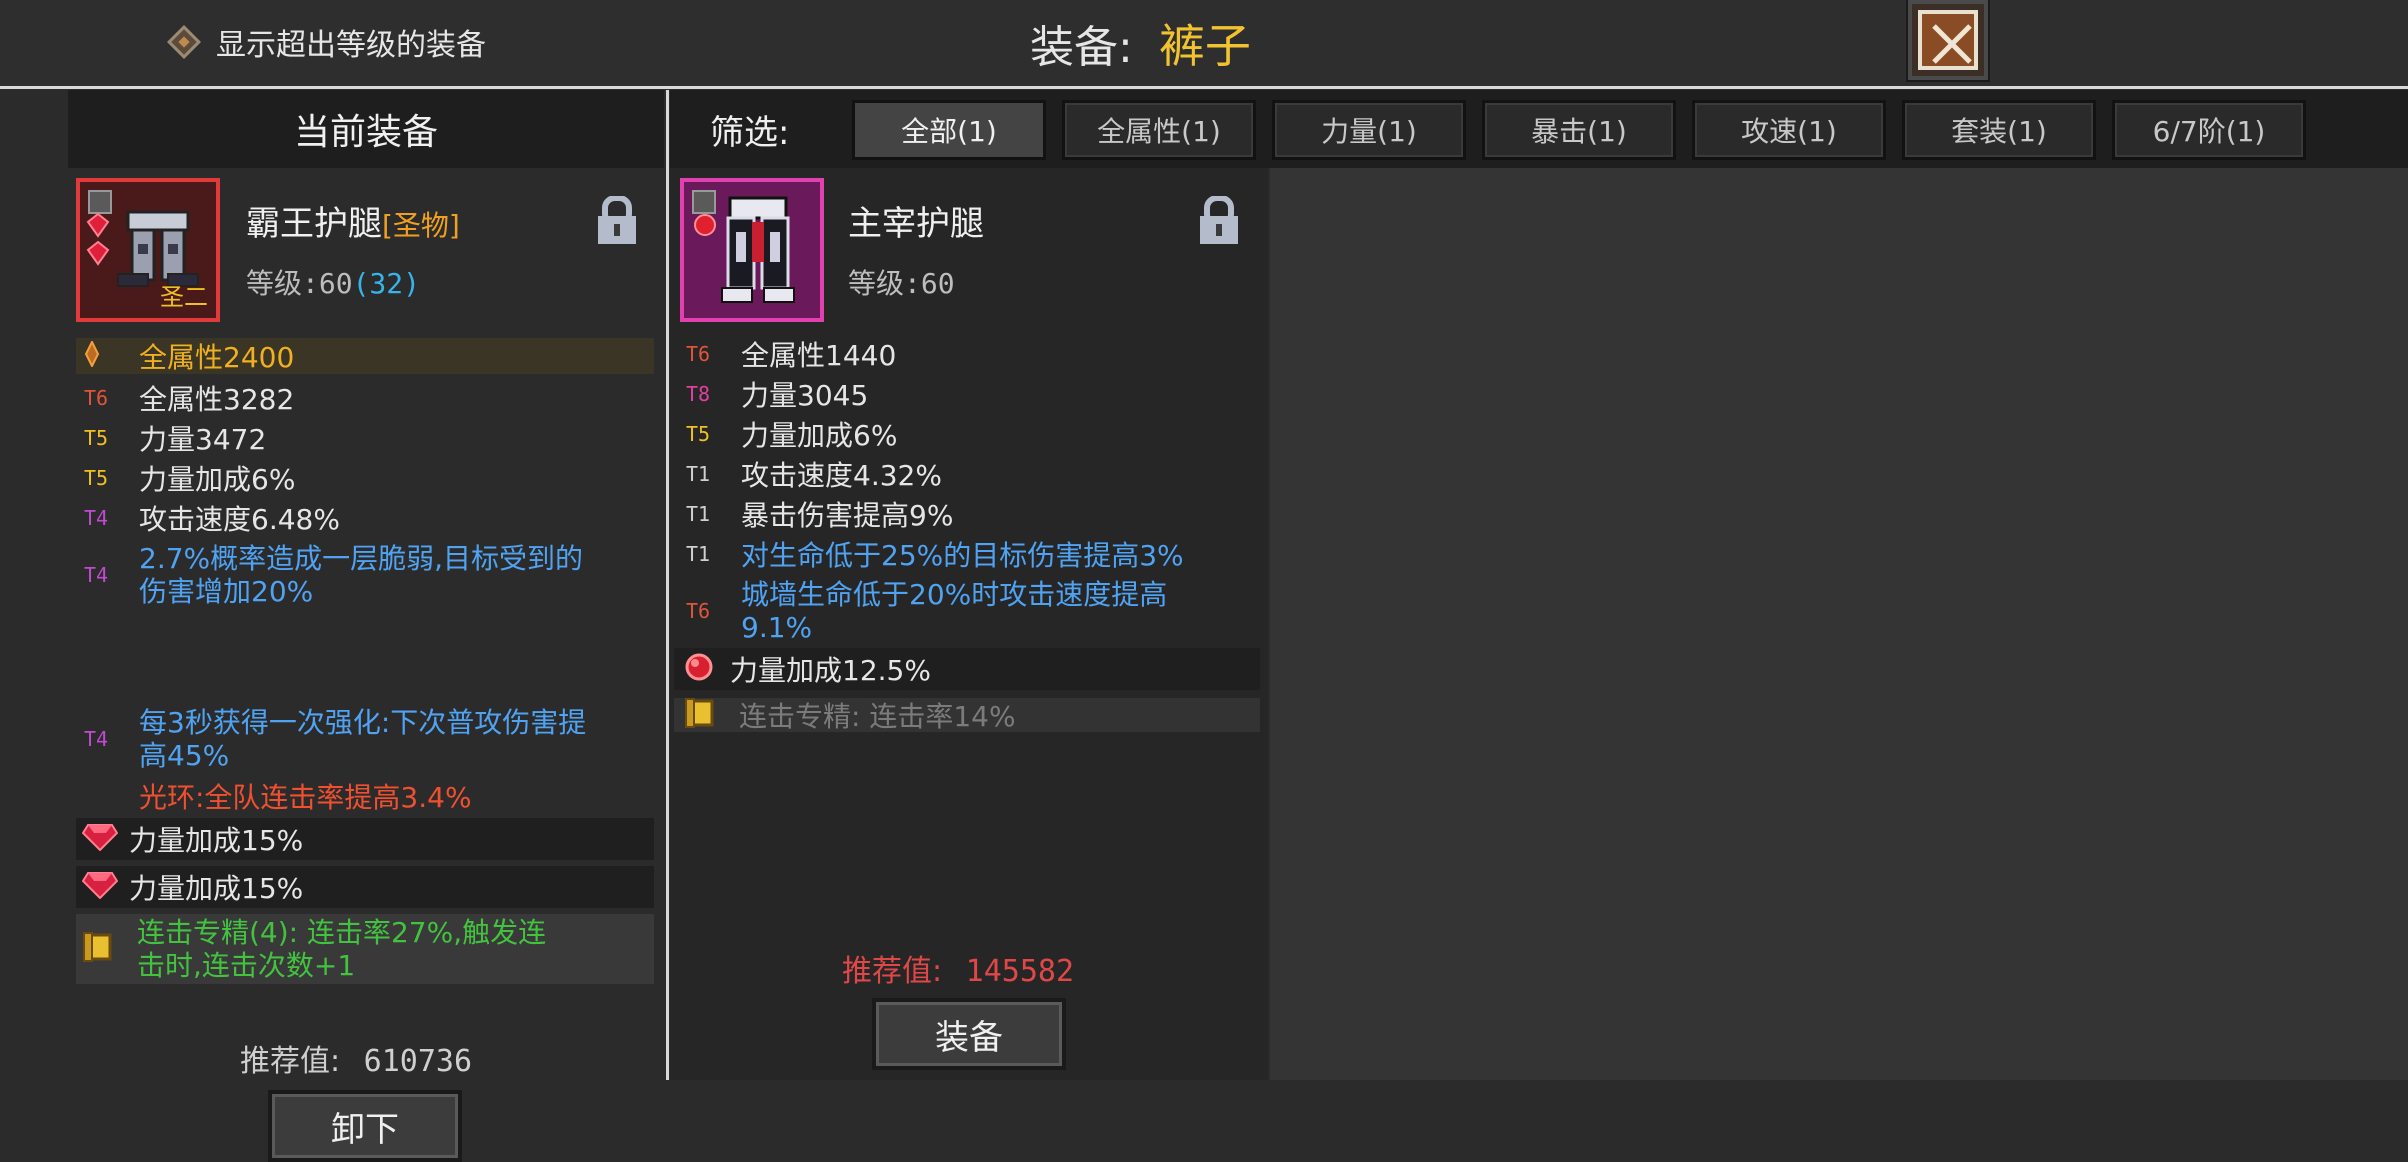  Describe the element at coordinates (949, 130) in the screenshot. I see `filter-tab-all: 全部(1)` at that location.